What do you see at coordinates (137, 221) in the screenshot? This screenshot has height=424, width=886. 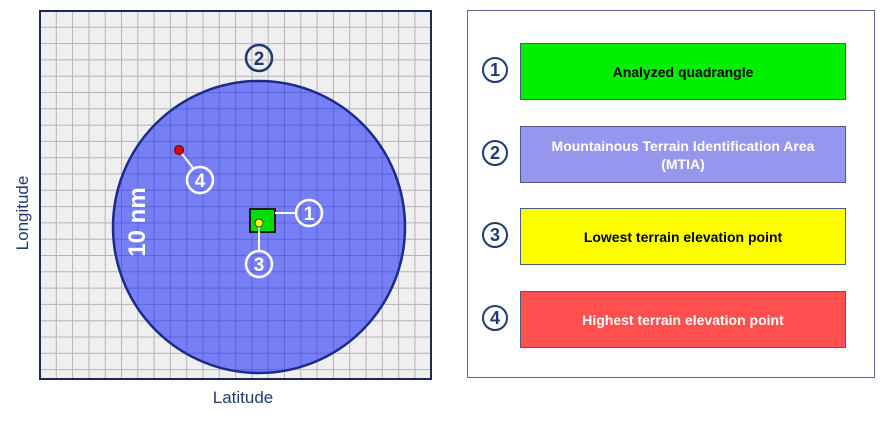 I see `radius-label: 10 nm` at bounding box center [137, 221].